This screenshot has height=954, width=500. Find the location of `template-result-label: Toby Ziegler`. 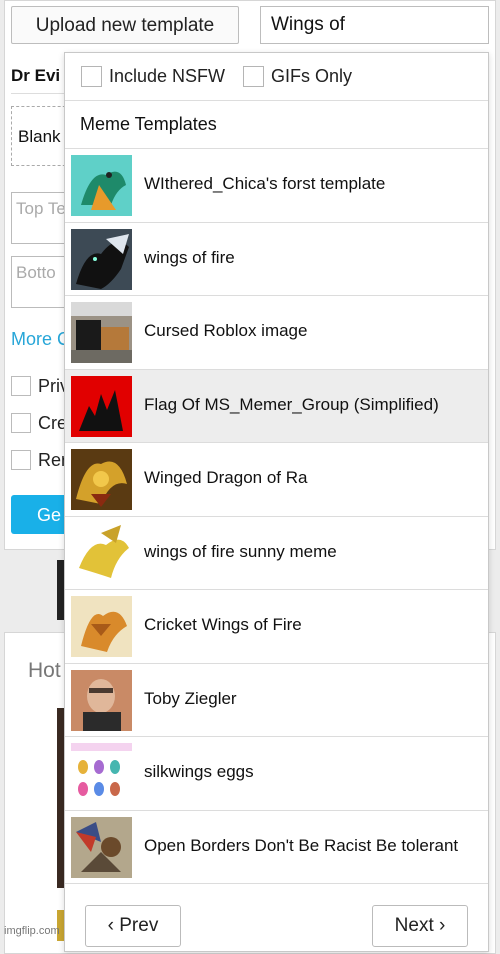

template-result-label: Toby Ziegler is located at coordinates (190, 698).